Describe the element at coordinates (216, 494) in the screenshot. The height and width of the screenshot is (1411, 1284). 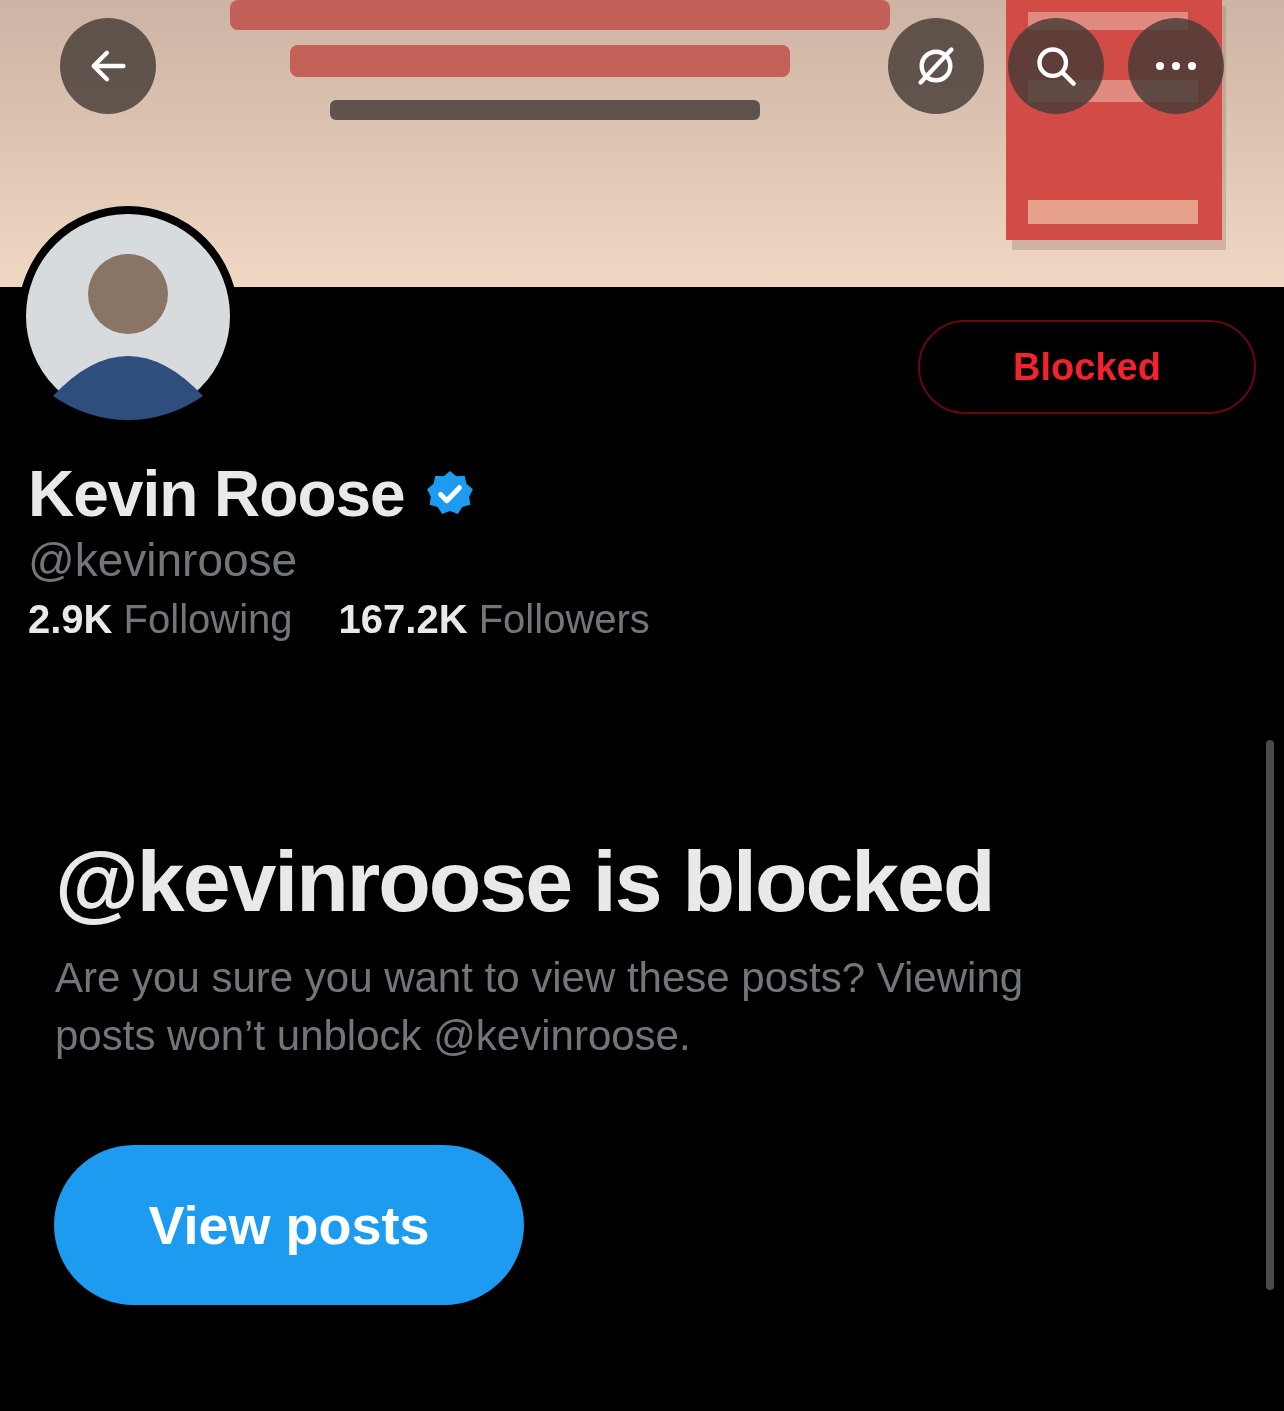
I see `profile-name: Kevin Roose` at that location.